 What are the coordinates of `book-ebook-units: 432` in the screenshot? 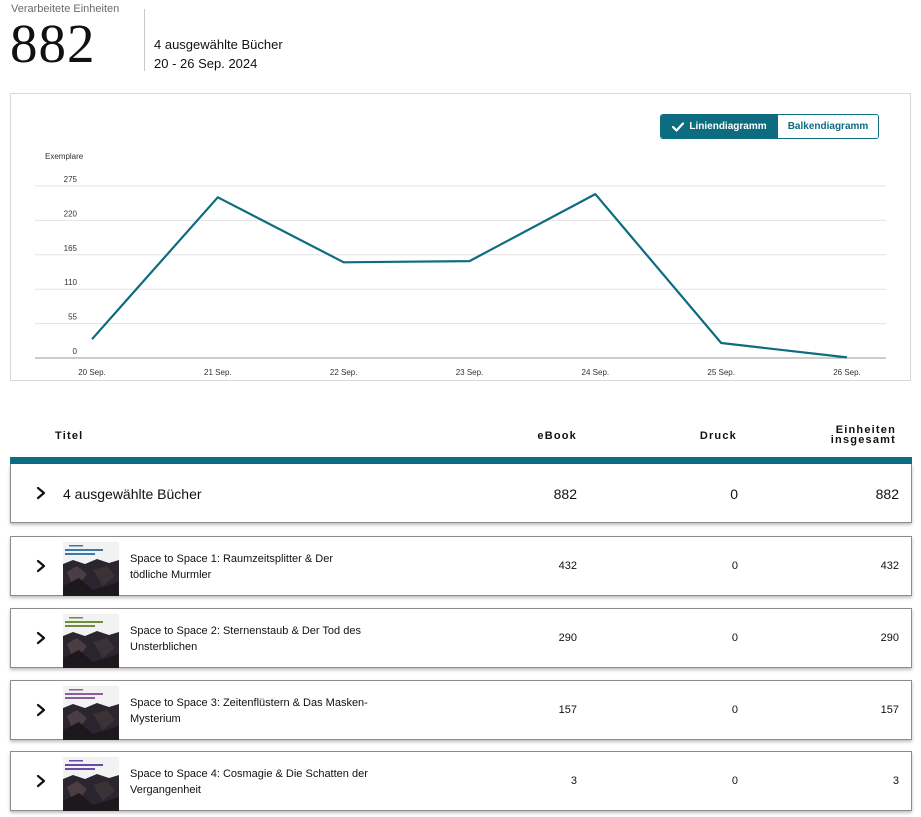 It's located at (567, 566).